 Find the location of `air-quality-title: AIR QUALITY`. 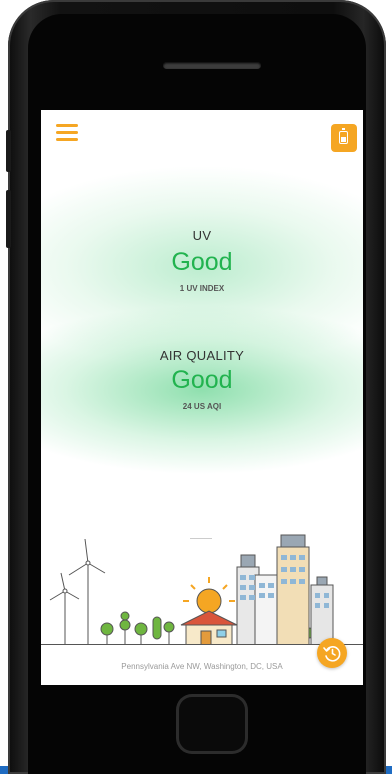

air-quality-title: AIR QUALITY is located at coordinates (202, 355).